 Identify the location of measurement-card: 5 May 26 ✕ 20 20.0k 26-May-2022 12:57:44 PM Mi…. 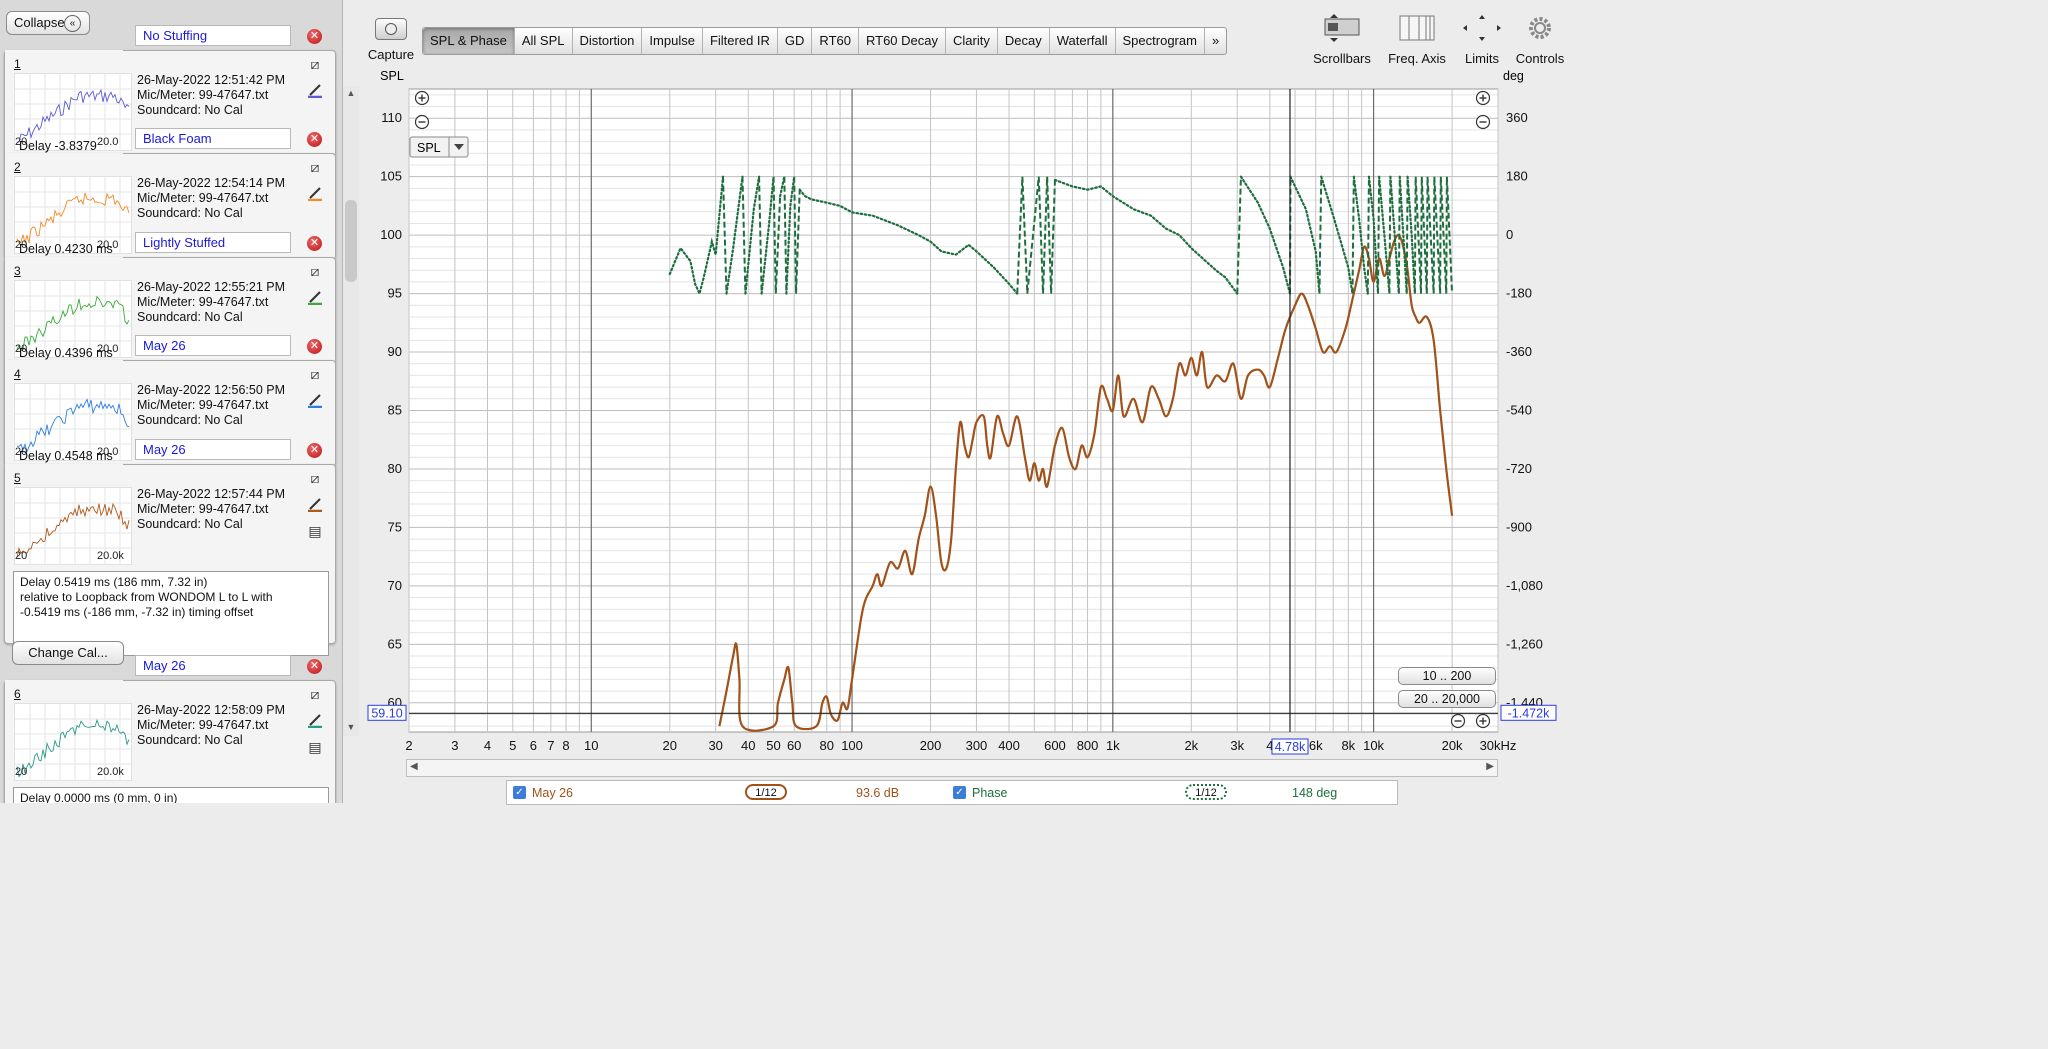
(170, 547).